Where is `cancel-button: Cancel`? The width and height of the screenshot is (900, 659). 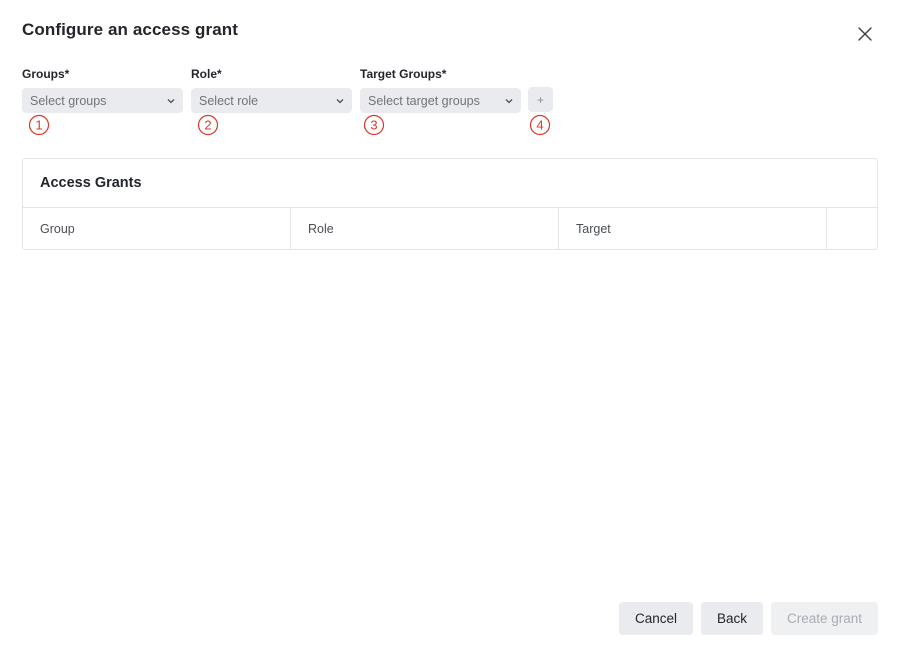
cancel-button: Cancel is located at coordinates (656, 618).